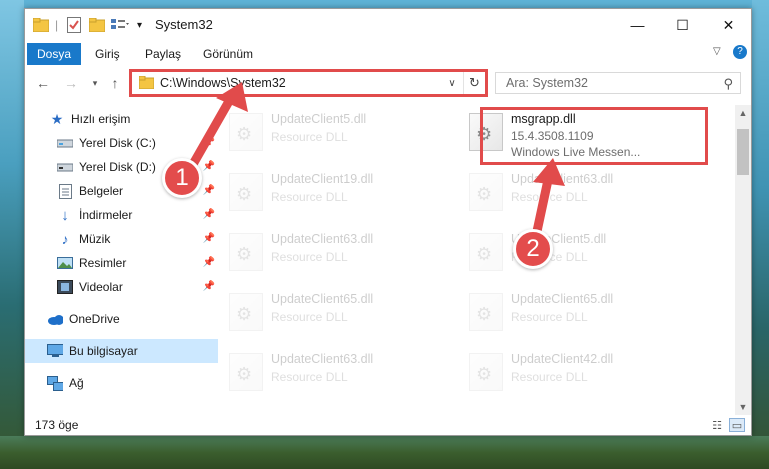 Image resolution: width=769 pixels, height=469 pixels. Describe the element at coordinates (533, 249) in the screenshot. I see `step-2-badge: 2` at that location.